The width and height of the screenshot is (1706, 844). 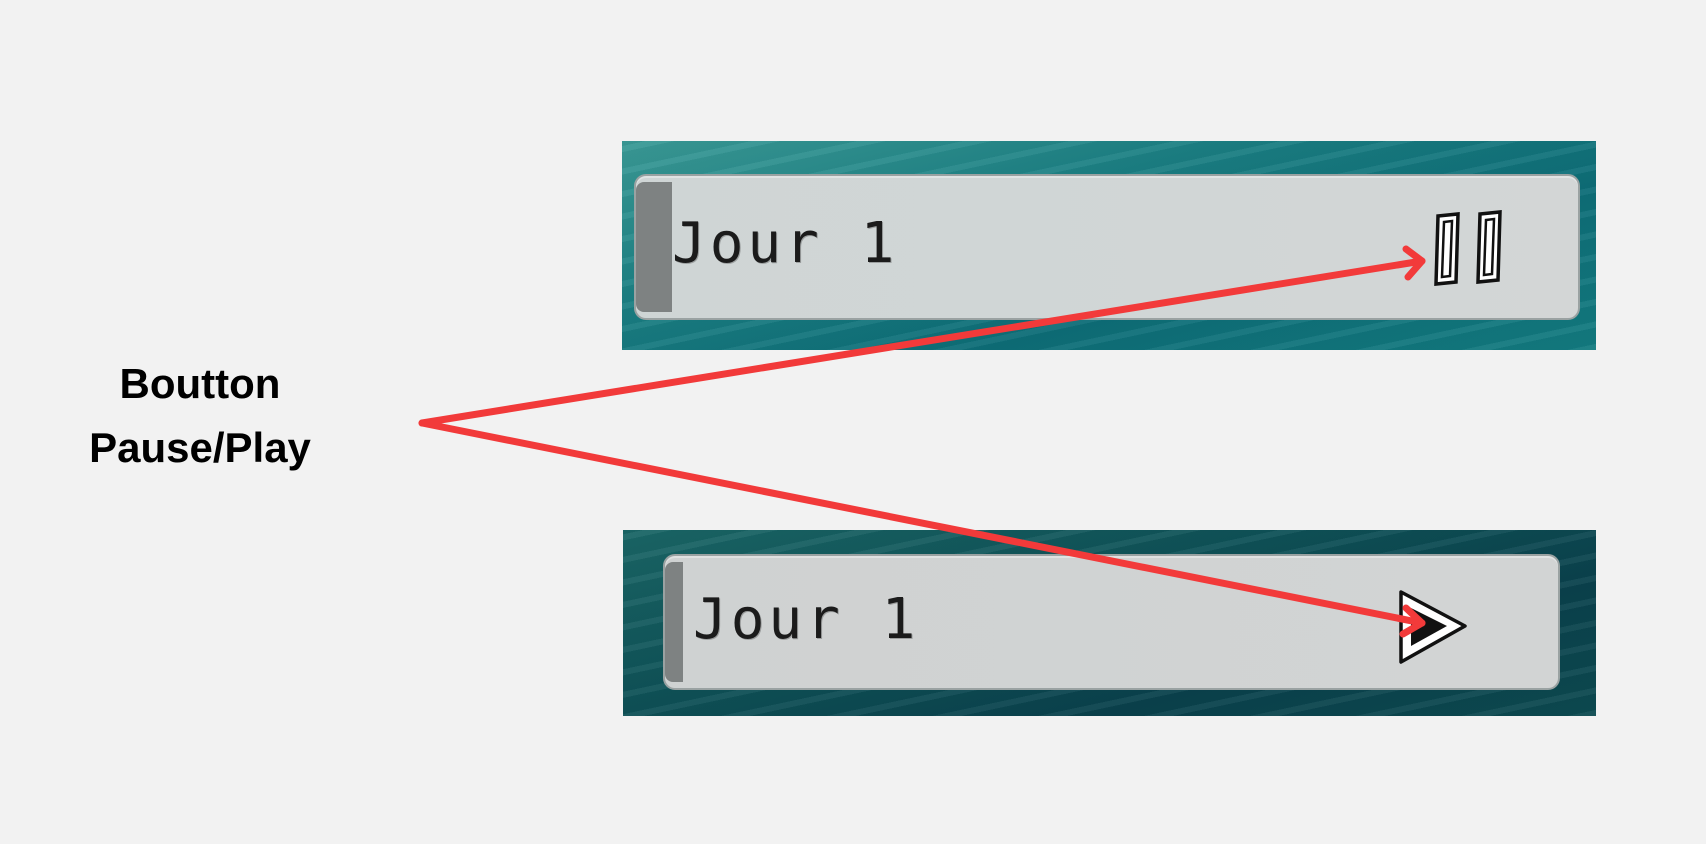 I want to click on annotation-label: Boutton Pause/Play, so click(x=200, y=416).